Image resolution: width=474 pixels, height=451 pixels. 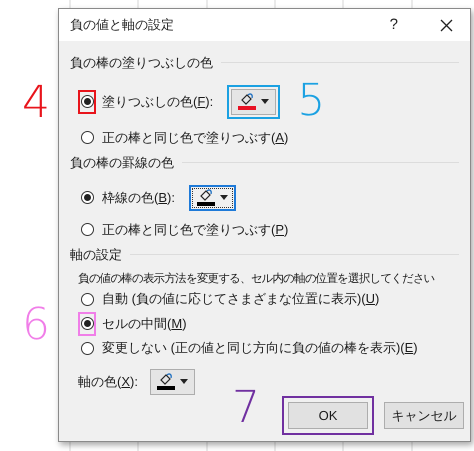 What do you see at coordinates (195, 229) in the screenshot?
I see `option-label: 正の棒と同じ色で塗りつぶす(P)` at bounding box center [195, 229].